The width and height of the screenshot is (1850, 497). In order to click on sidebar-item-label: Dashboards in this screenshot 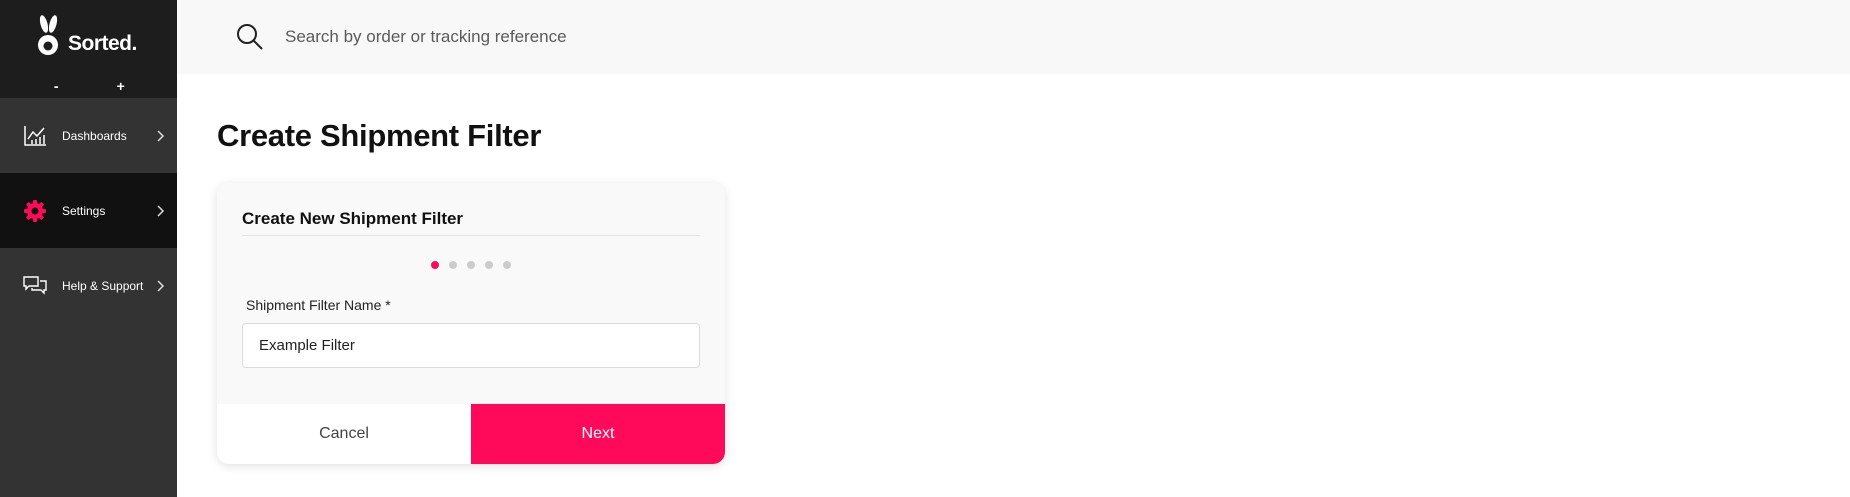, I will do `click(94, 135)`.